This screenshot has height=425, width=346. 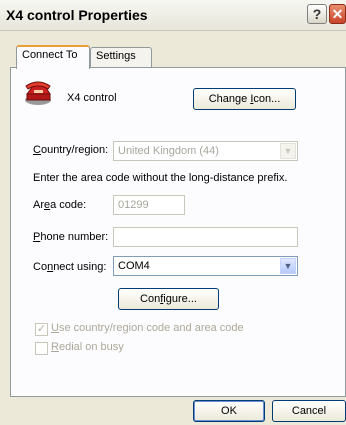 What do you see at coordinates (134, 266) in the screenshot?
I see `connect-using-value: COM4` at bounding box center [134, 266].